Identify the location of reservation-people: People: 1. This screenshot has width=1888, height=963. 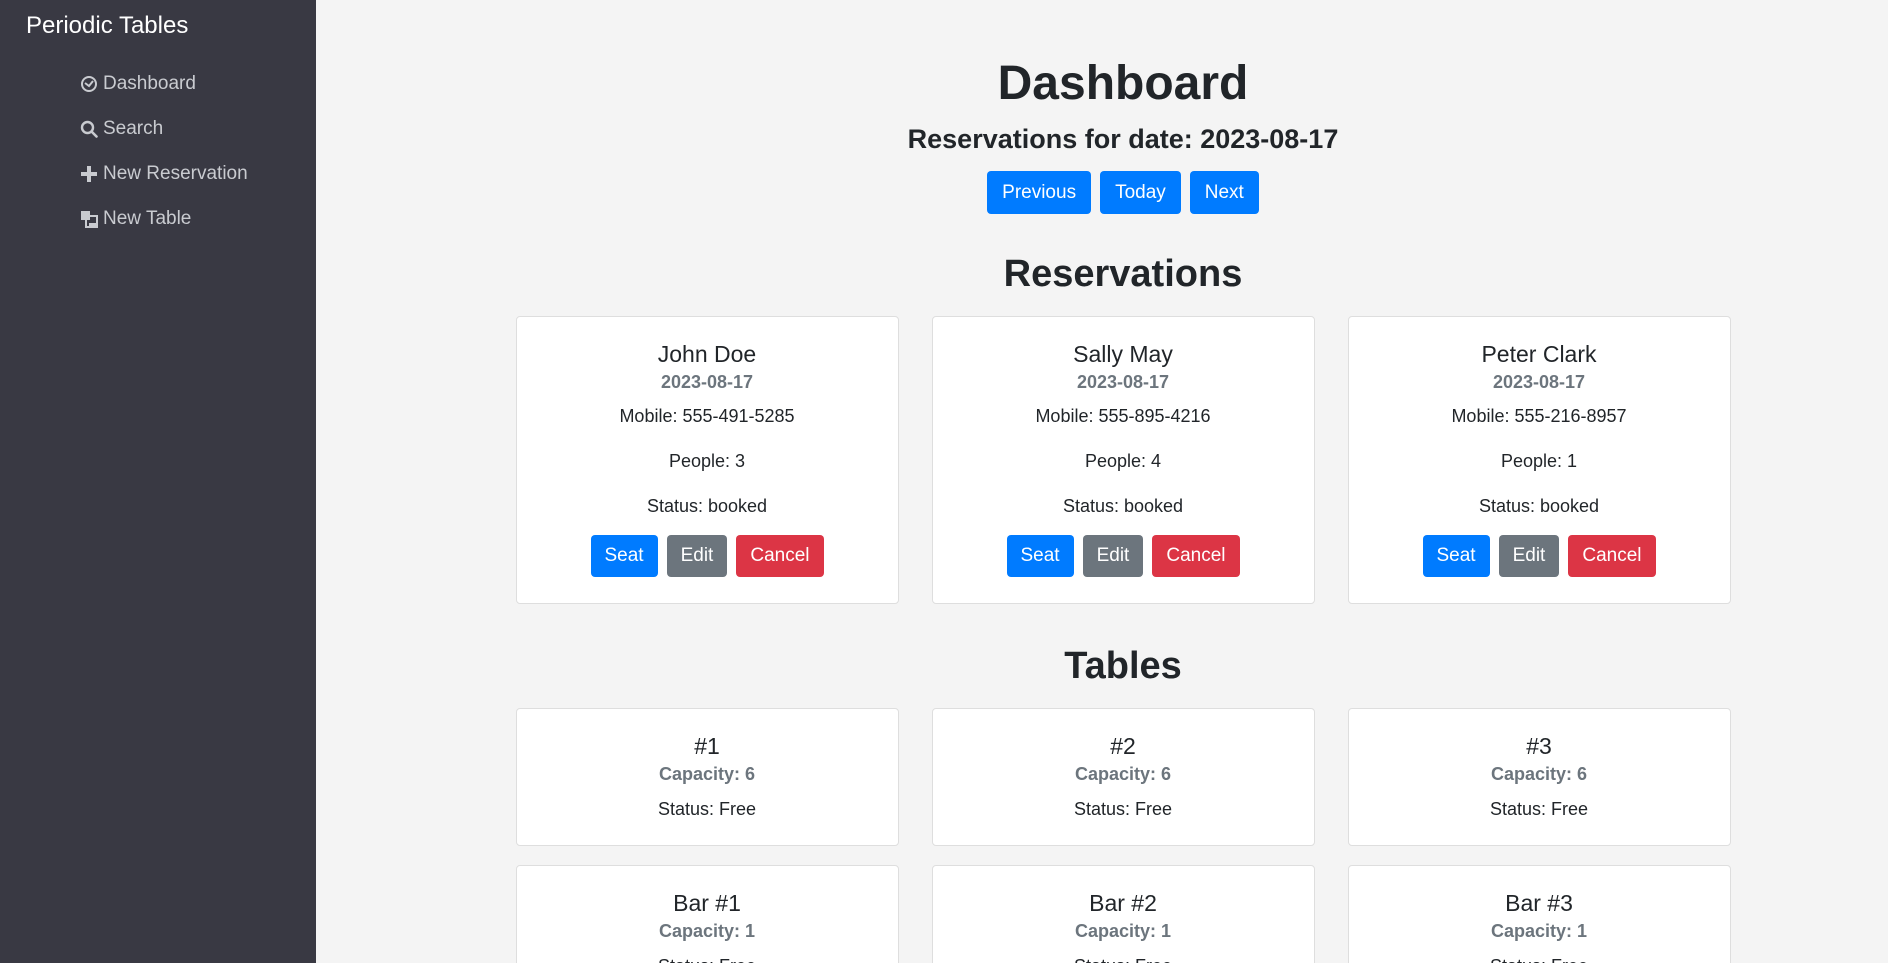
(1539, 461).